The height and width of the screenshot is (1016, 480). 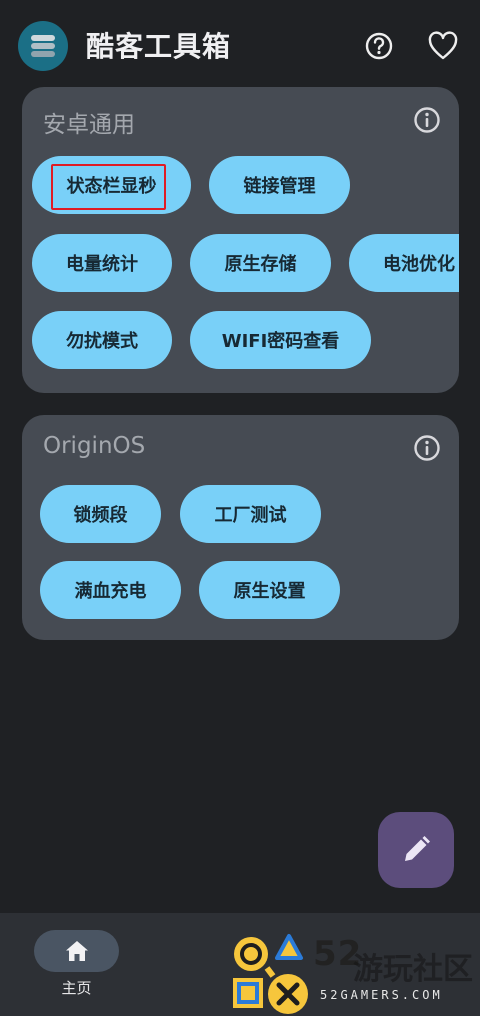 What do you see at coordinates (250, 514) in the screenshot?
I see `factory-test-button: 工厂测试` at bounding box center [250, 514].